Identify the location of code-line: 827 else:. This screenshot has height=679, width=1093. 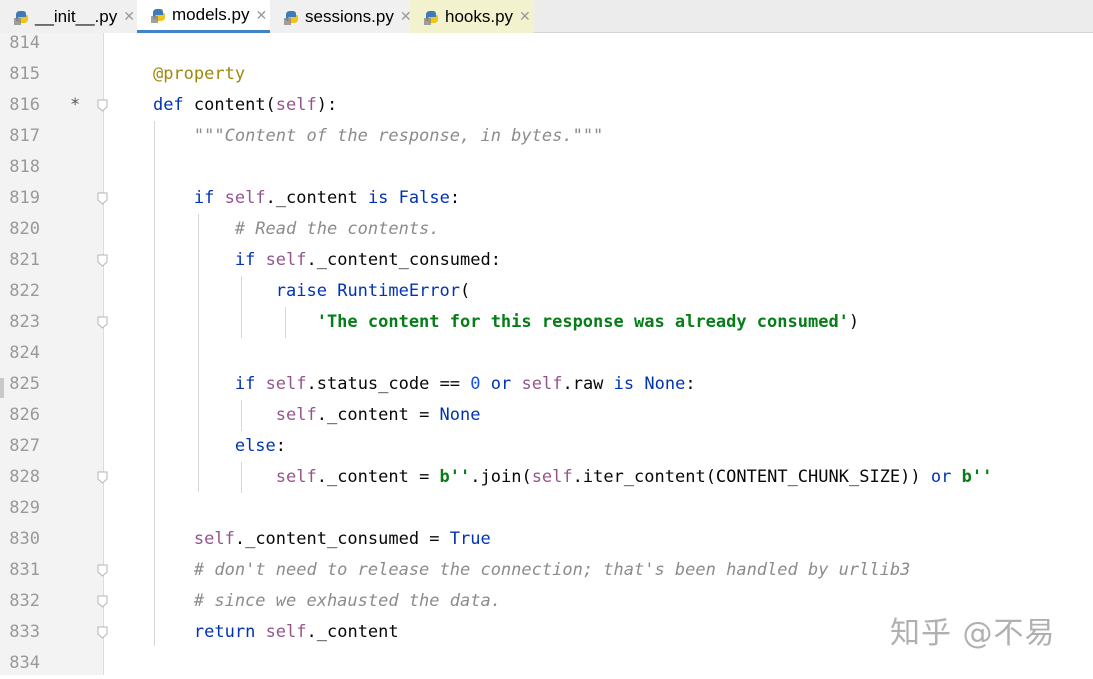
(546, 446).